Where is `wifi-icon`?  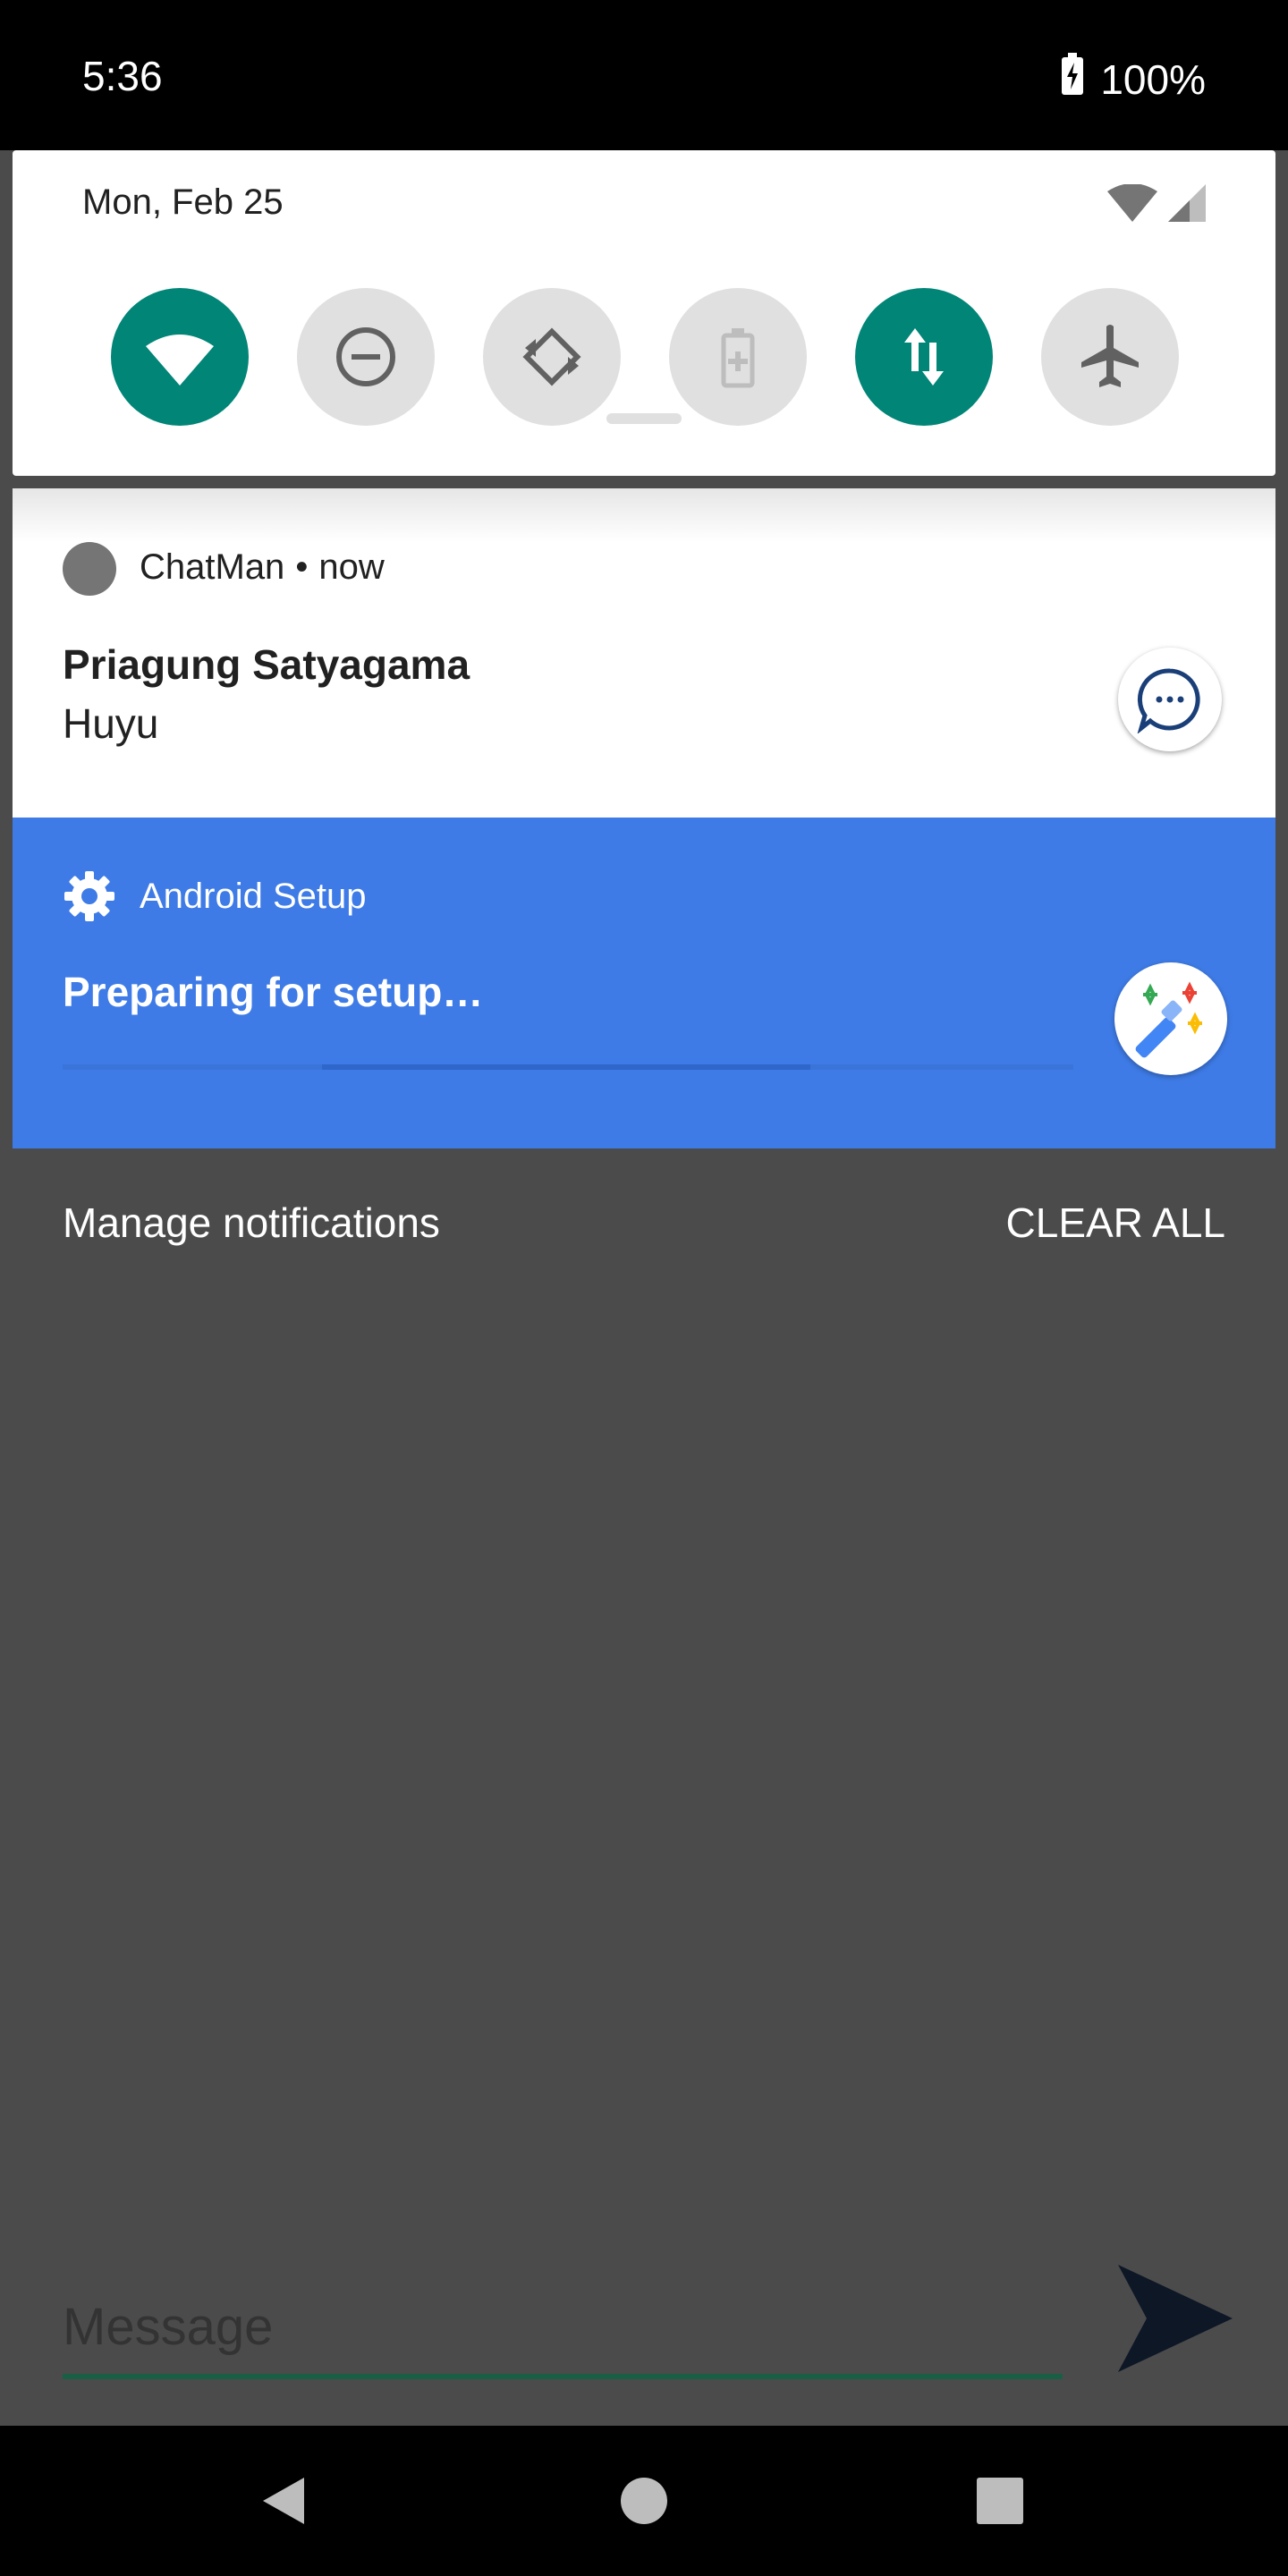
wifi-icon is located at coordinates (180, 360).